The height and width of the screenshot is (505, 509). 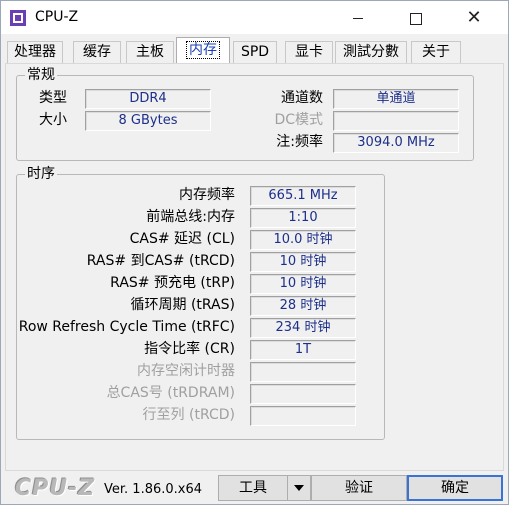 I want to click on tools-button: 工具, so click(x=253, y=488).